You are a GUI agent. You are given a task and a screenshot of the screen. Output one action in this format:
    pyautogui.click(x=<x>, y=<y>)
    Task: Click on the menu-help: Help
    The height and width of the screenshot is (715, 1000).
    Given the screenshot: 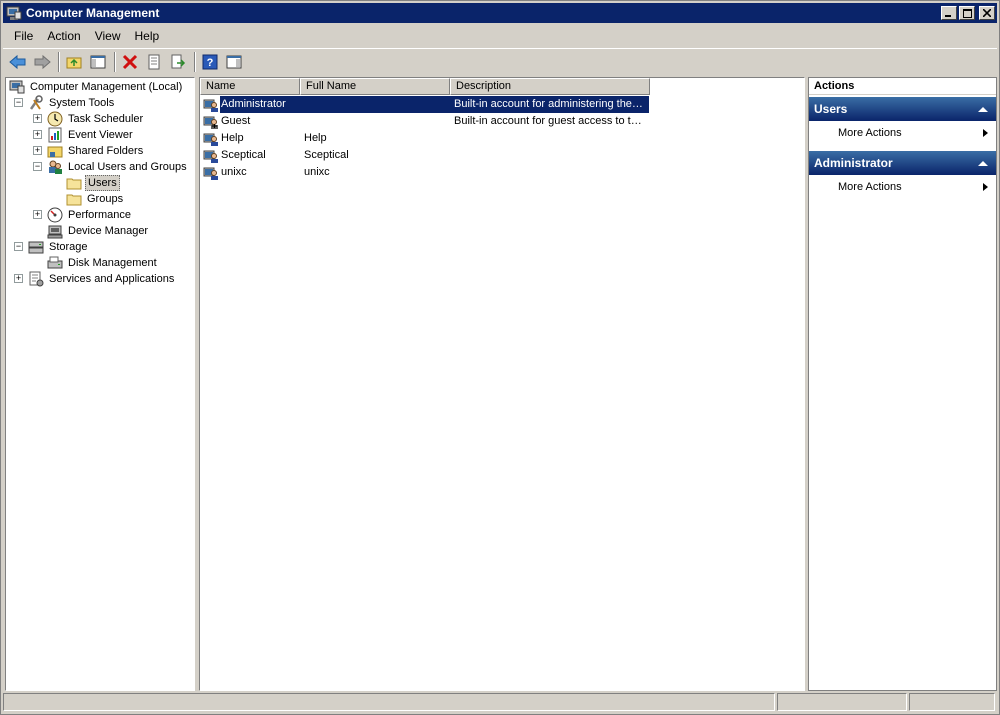 What is the action you would take?
    pyautogui.click(x=147, y=36)
    